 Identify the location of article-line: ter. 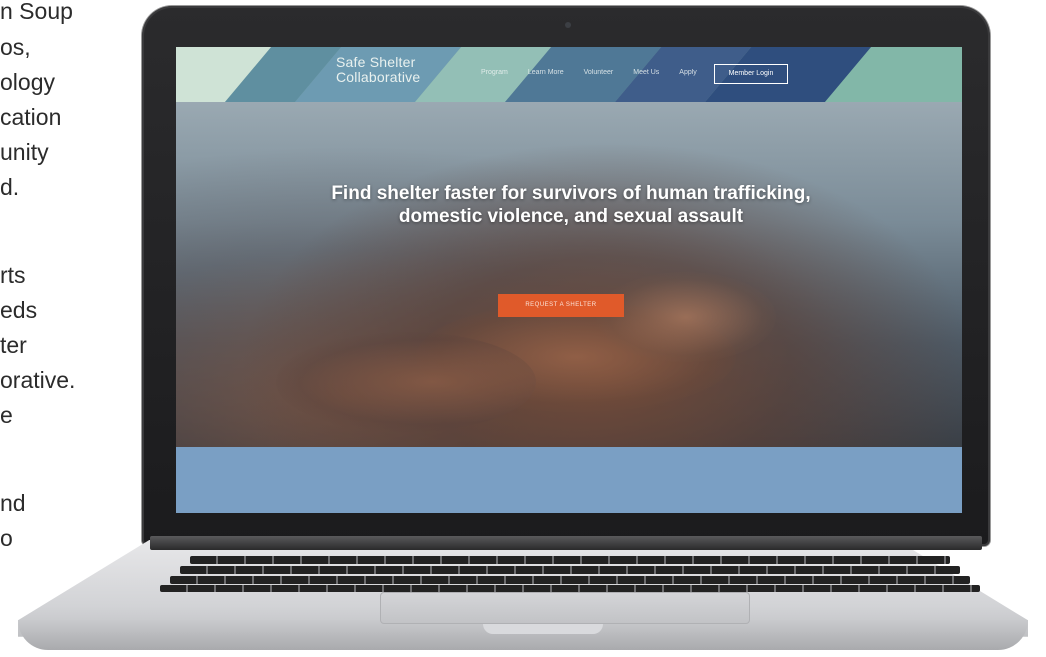
(13, 345).